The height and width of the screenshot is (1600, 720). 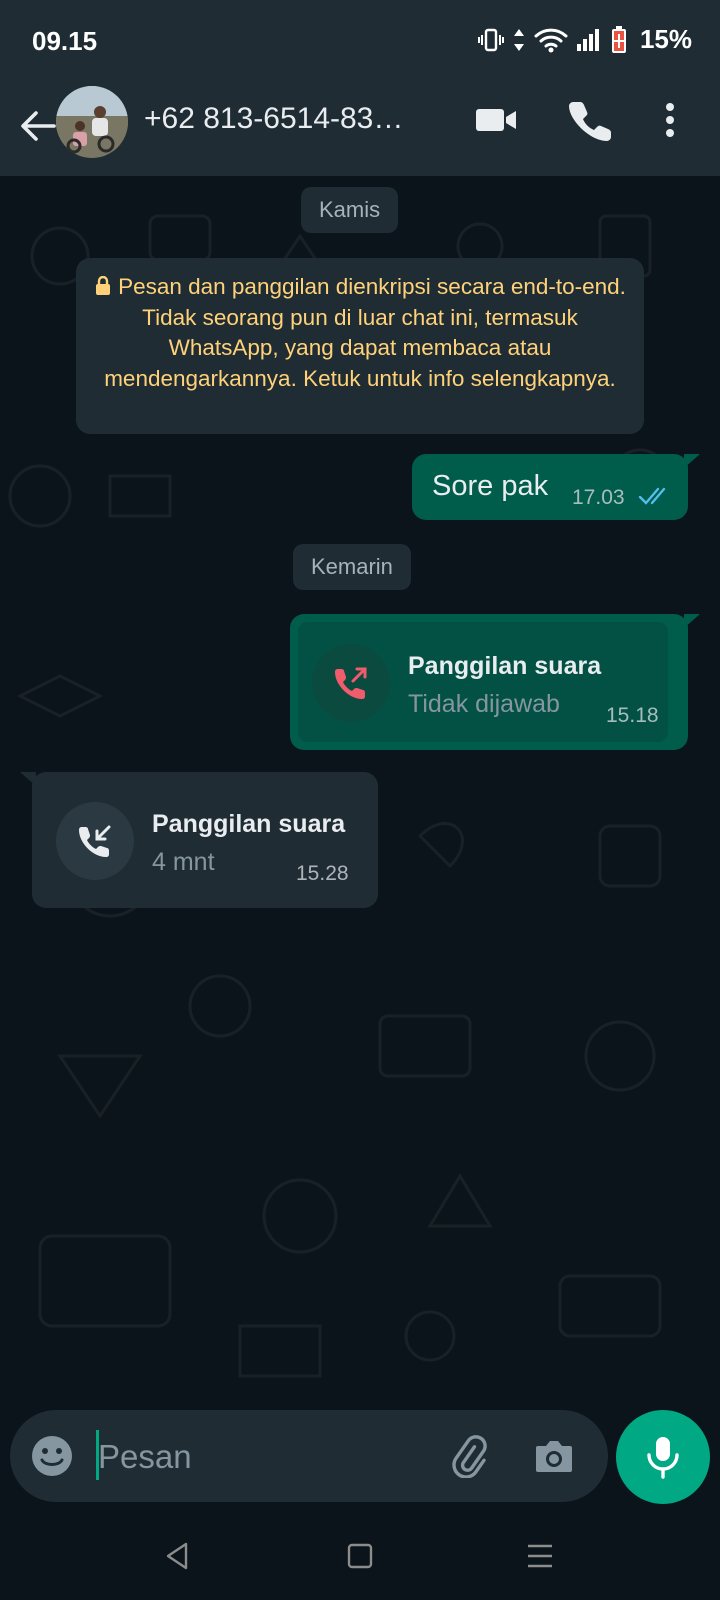 What do you see at coordinates (199, 840) in the screenshot?
I see `incoming-call-bubble: Panggilan suara 4 mnt 15.28` at bounding box center [199, 840].